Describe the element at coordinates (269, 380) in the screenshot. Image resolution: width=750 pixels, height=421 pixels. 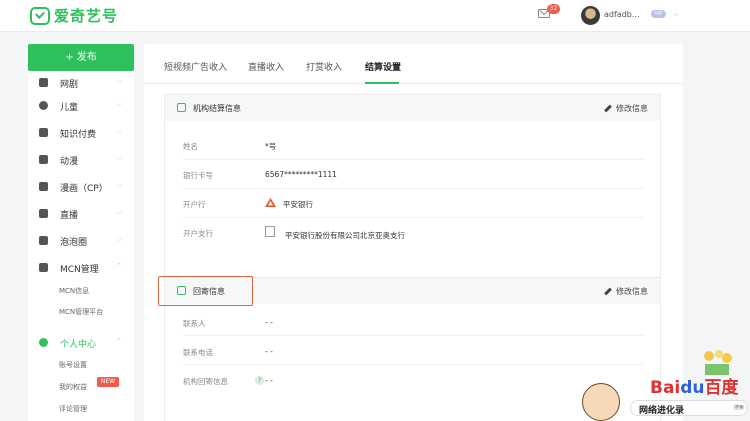
I see `org-mail-value: - -` at that location.